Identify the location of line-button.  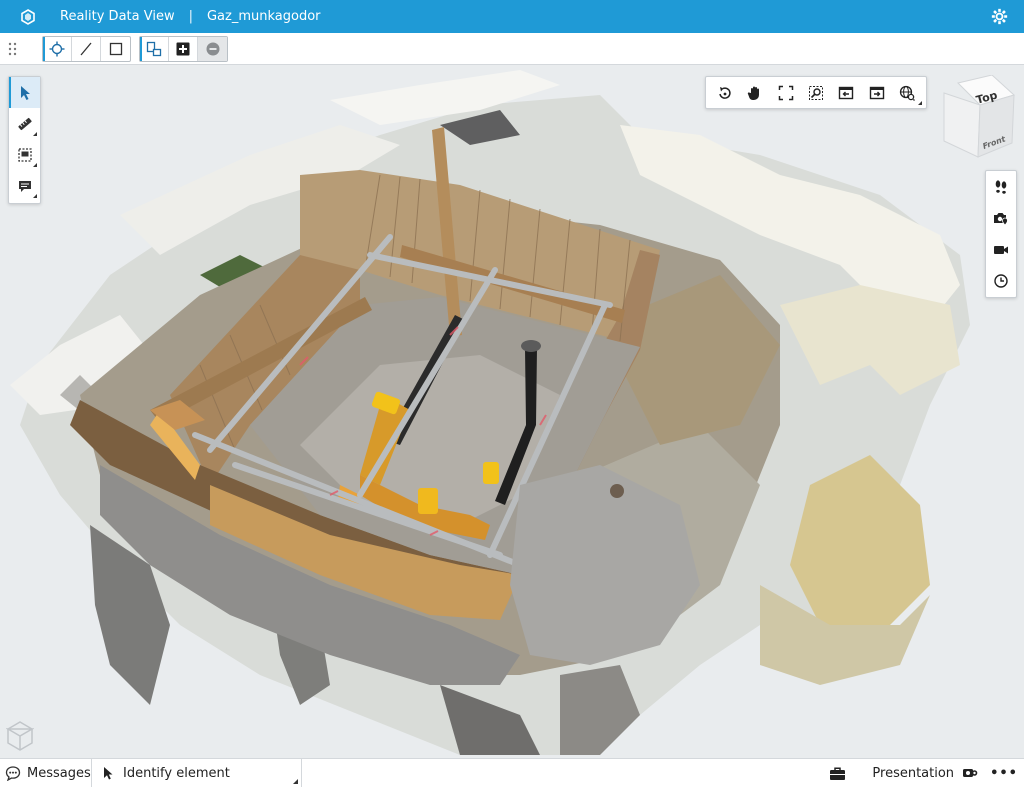
(86, 48).